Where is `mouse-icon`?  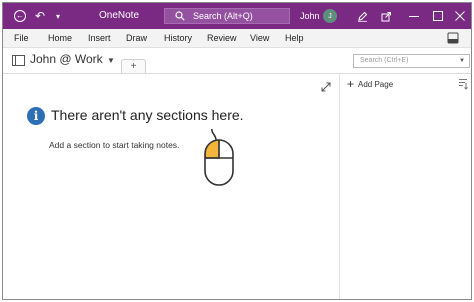
mouse-icon is located at coordinates (219, 157).